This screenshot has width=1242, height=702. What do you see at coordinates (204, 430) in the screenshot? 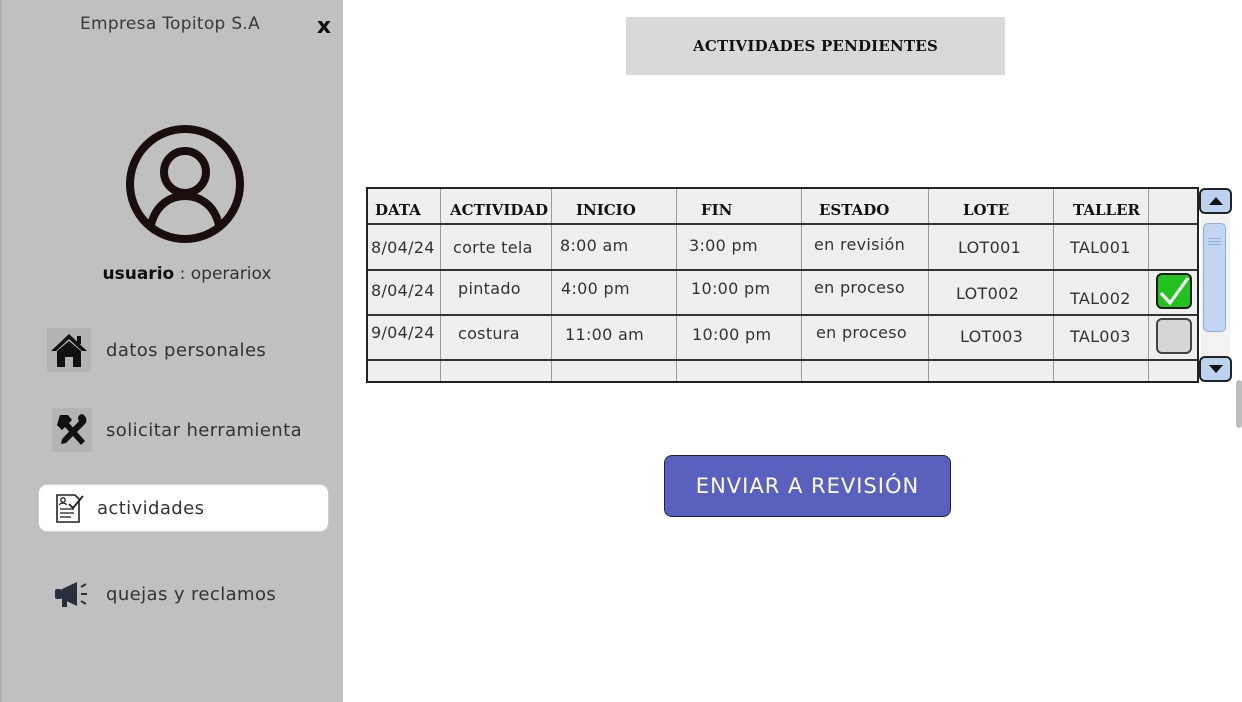
I see `sidebar-item-label: solicitar herramienta` at bounding box center [204, 430].